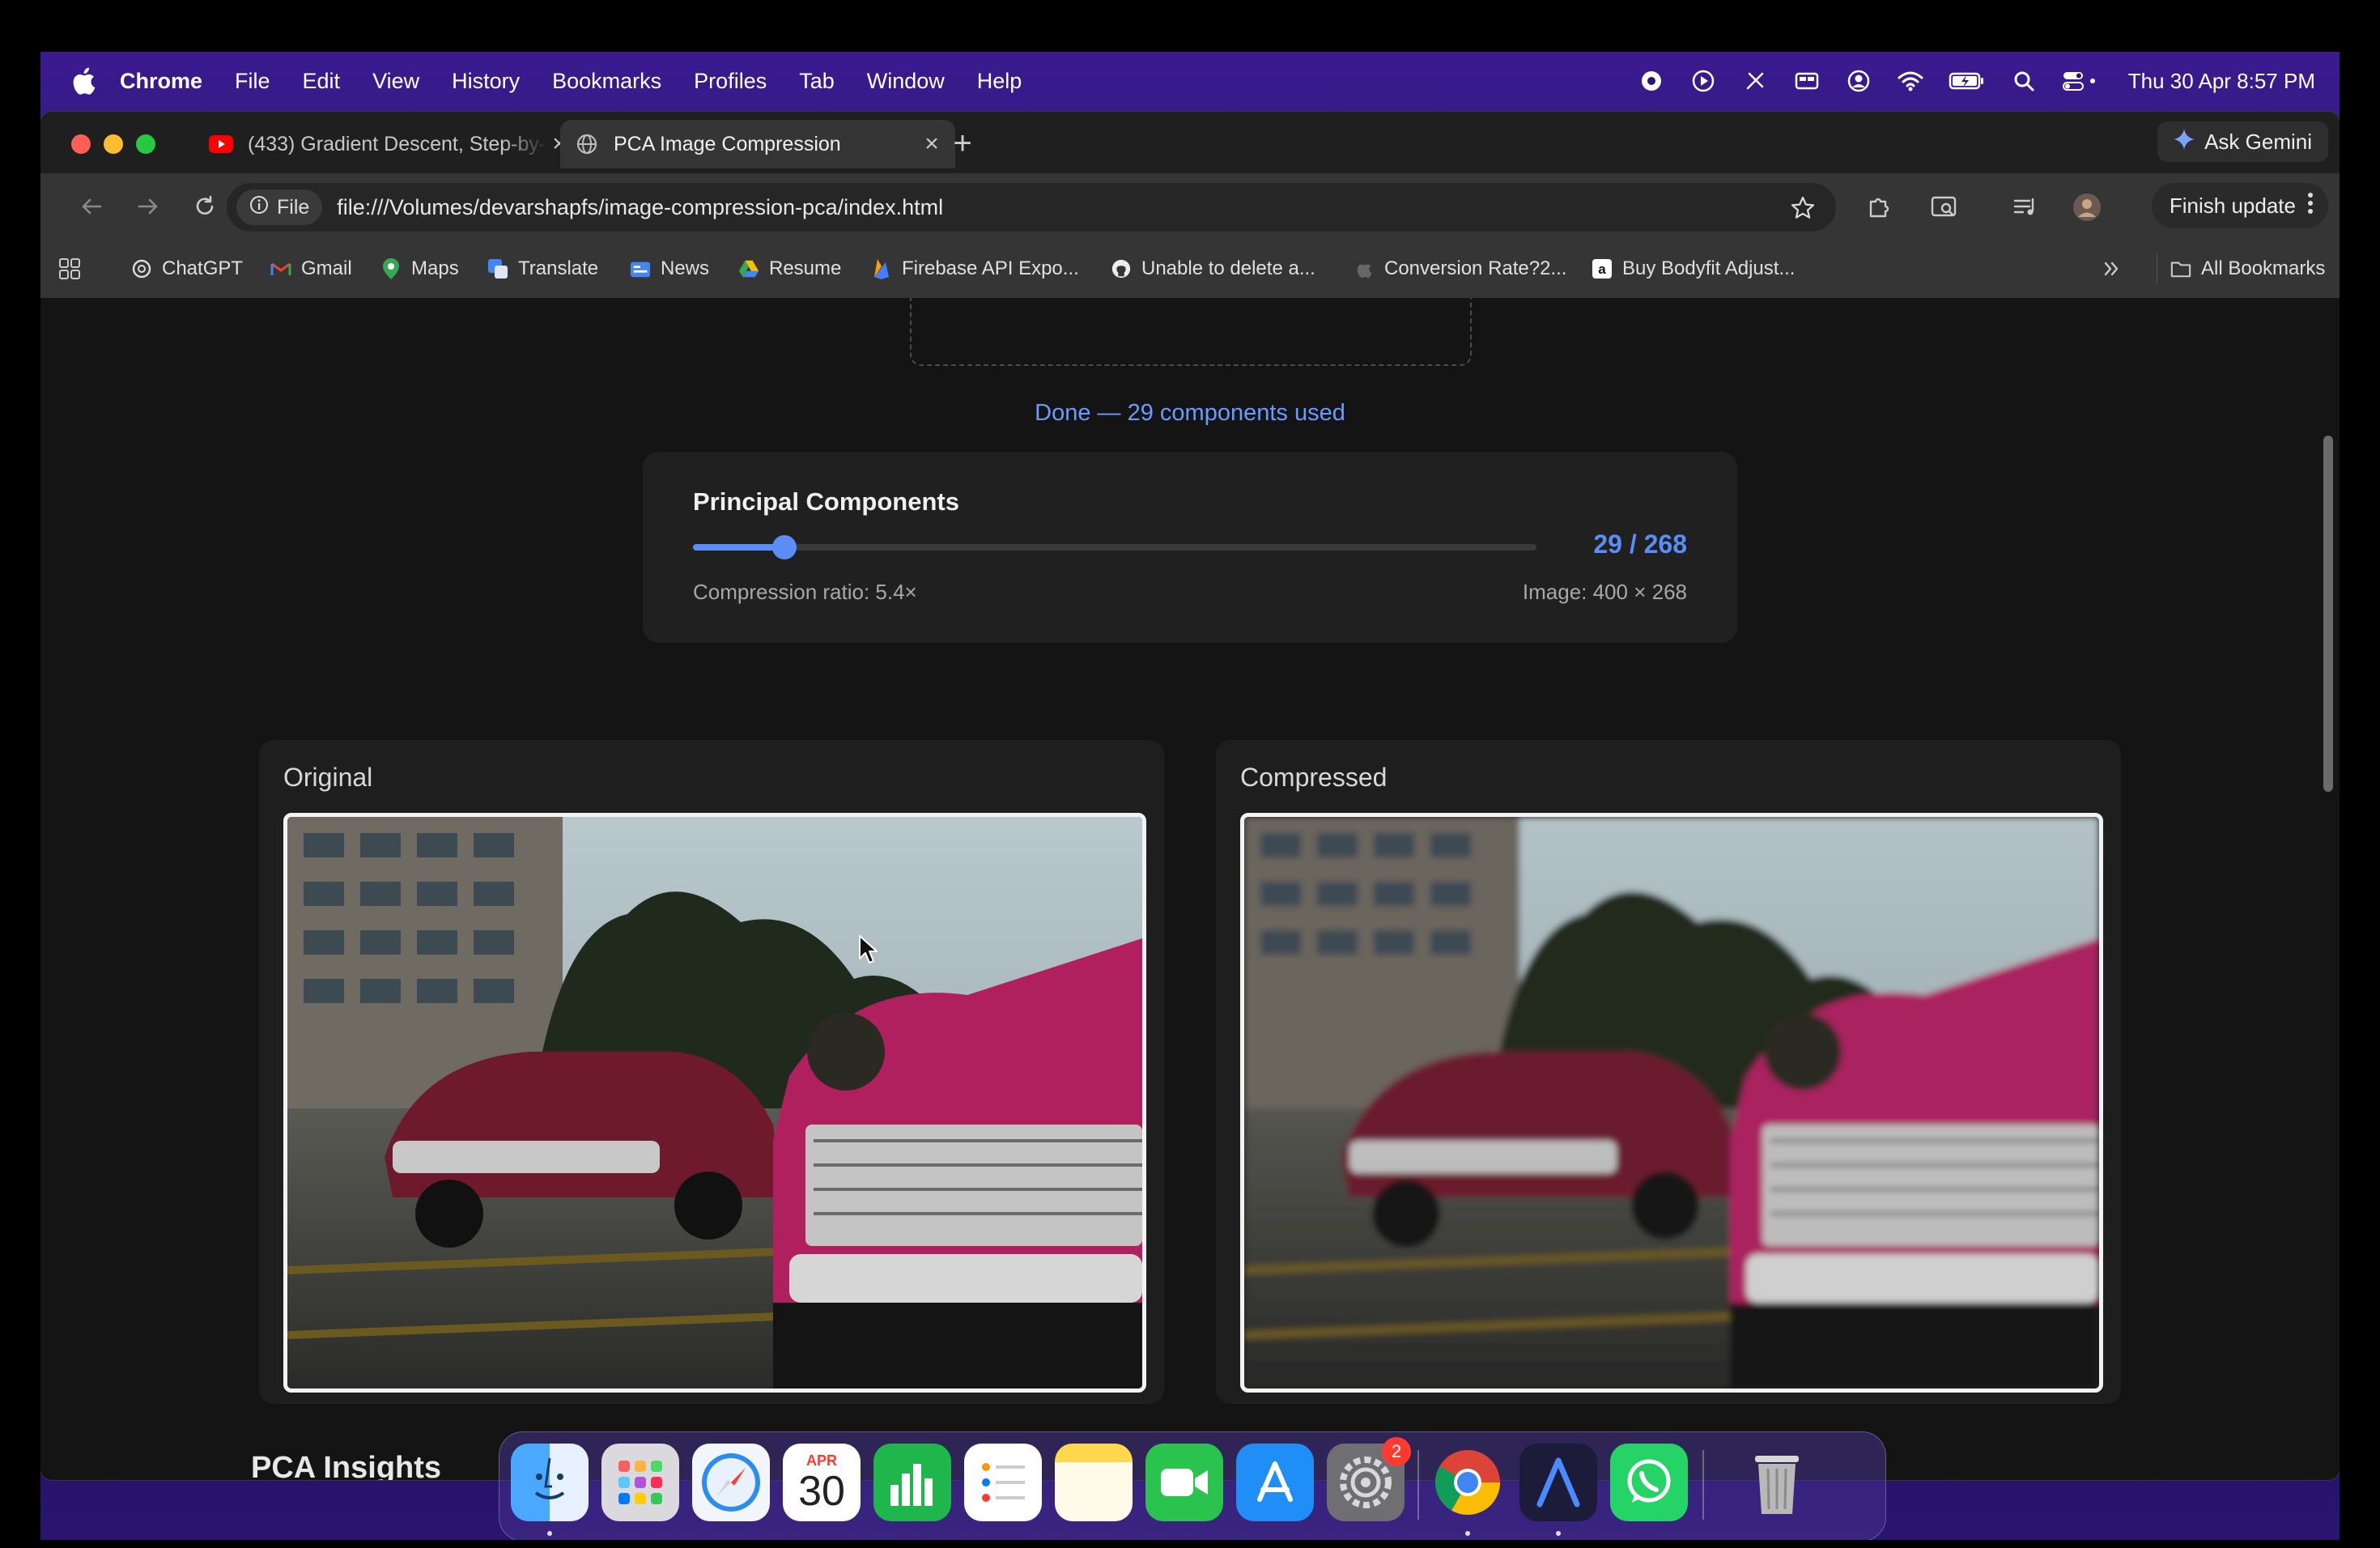 This screenshot has width=2380, height=1548. What do you see at coordinates (1003, 1482) in the screenshot?
I see `dock-reminders-icon` at bounding box center [1003, 1482].